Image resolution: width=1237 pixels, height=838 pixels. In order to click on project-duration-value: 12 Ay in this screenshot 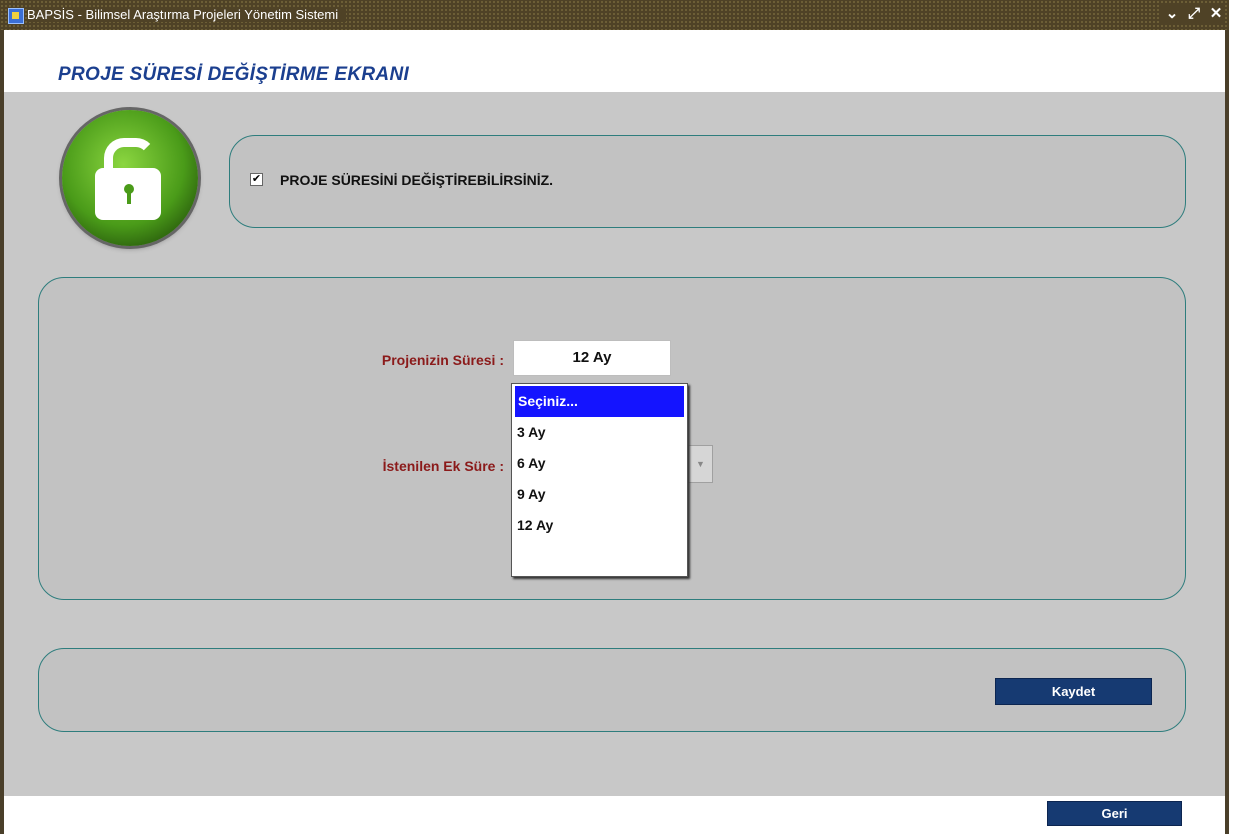, I will do `click(592, 358)`.